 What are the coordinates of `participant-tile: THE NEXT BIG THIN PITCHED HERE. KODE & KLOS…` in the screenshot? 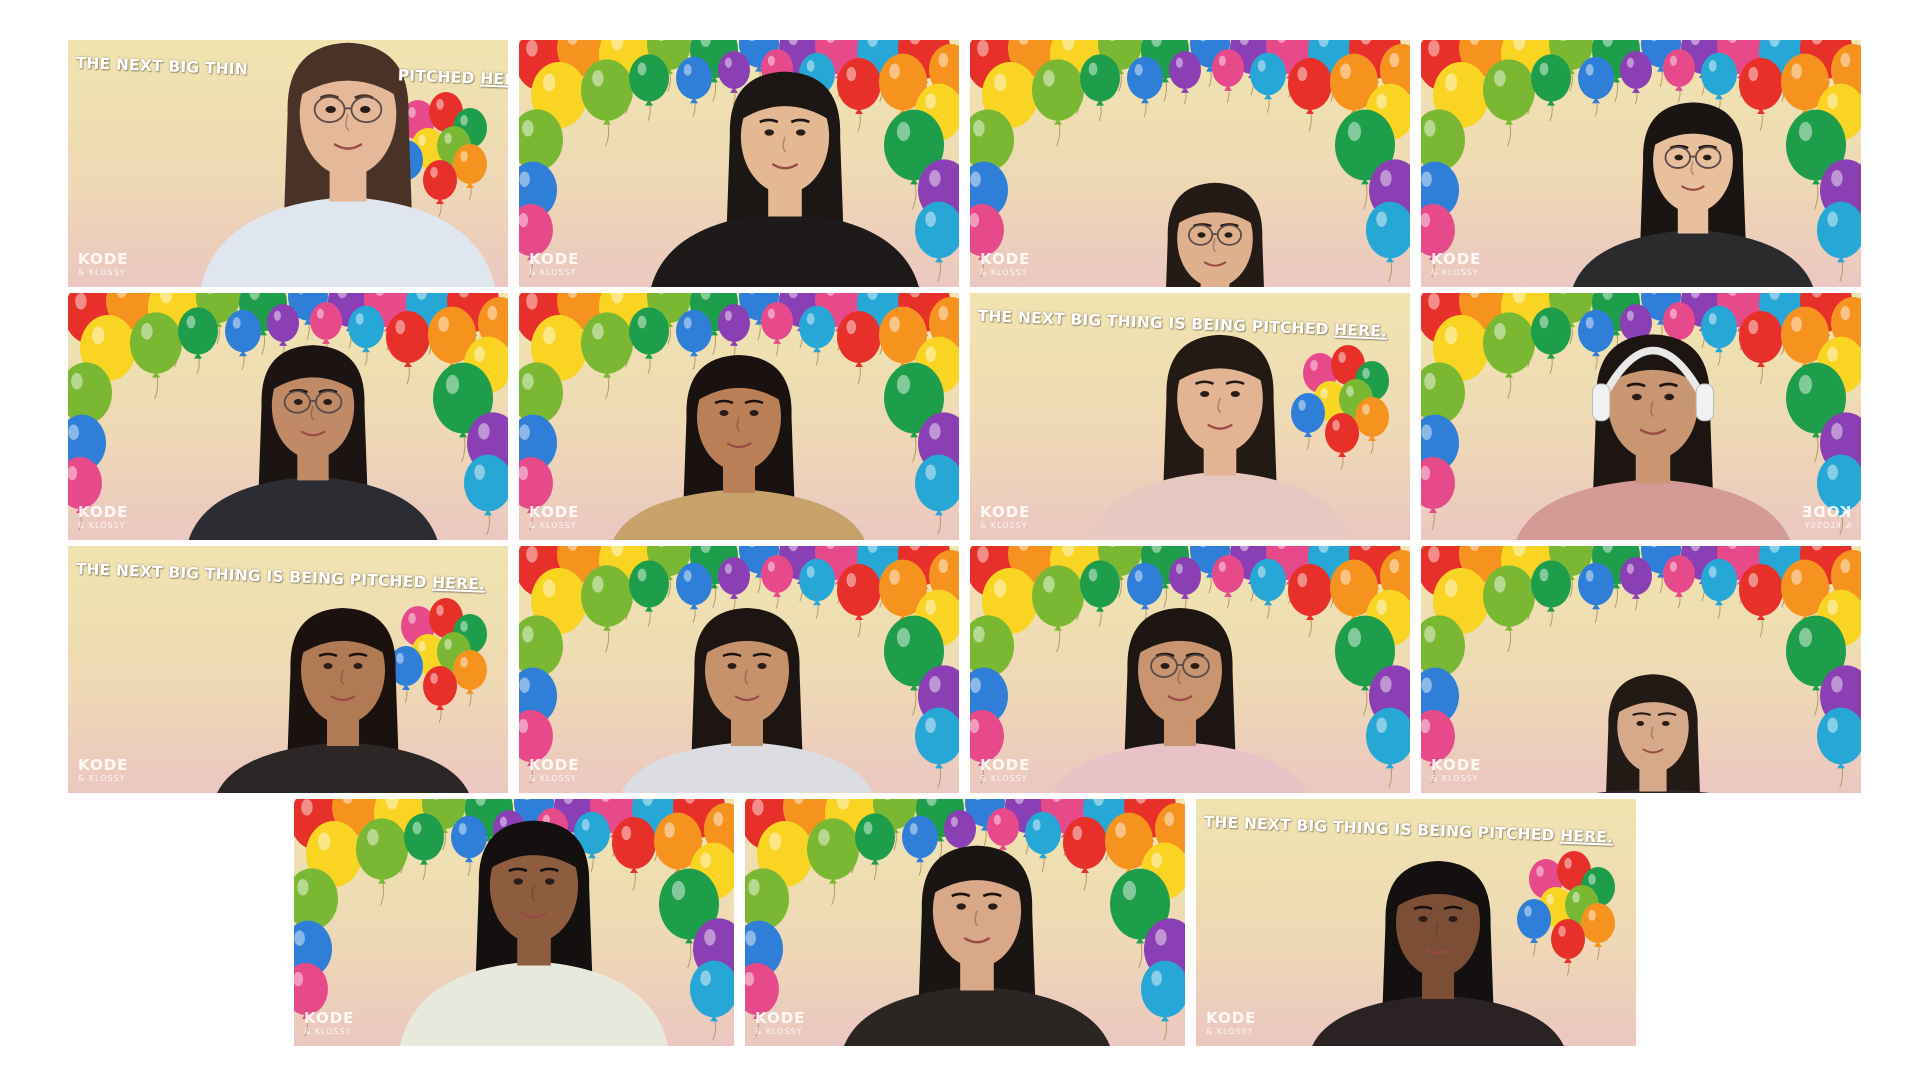 It's located at (288, 163).